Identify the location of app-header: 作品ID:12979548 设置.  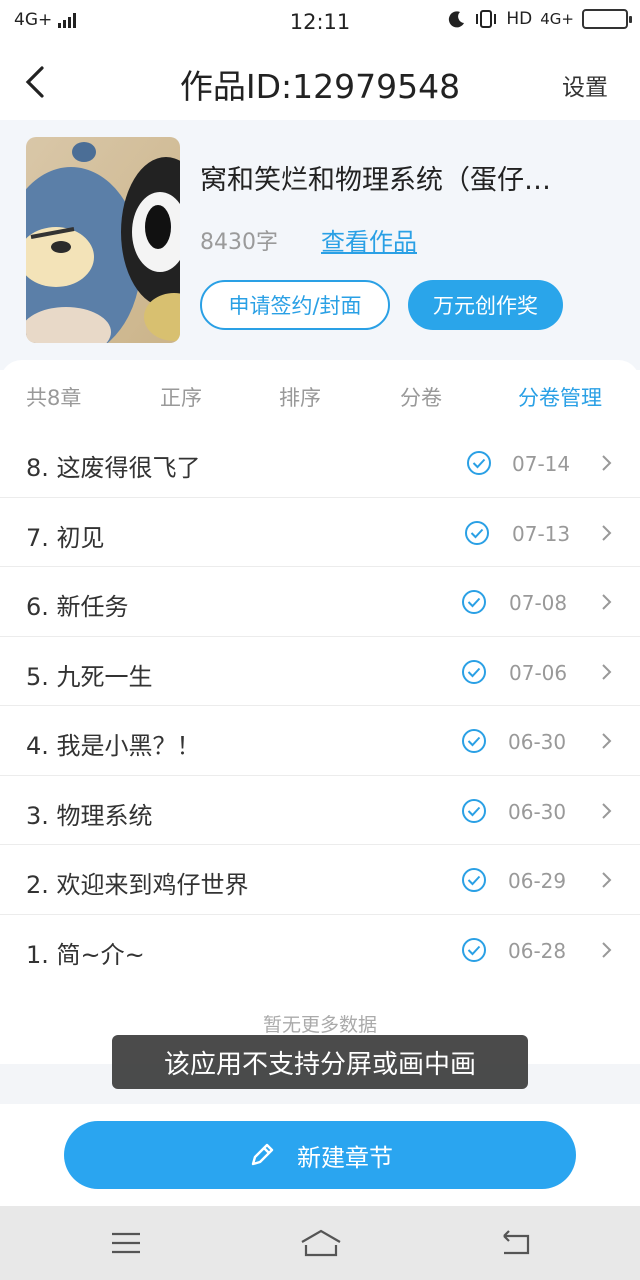
(320, 82).